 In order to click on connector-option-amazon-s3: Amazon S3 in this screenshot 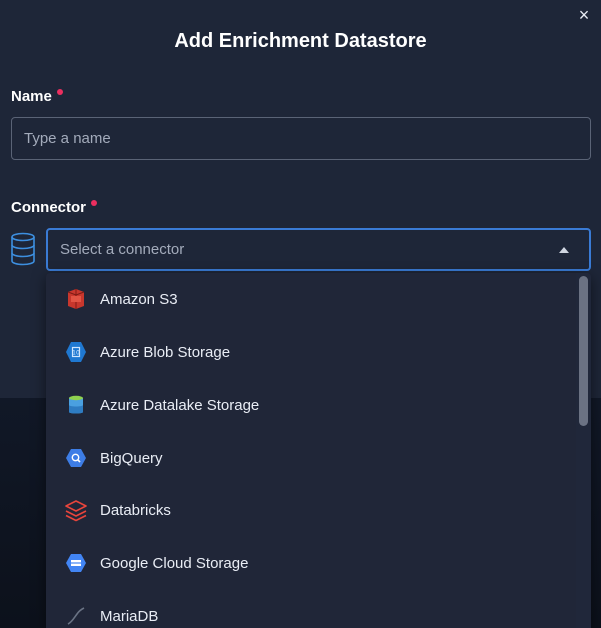, I will do `click(311, 299)`.